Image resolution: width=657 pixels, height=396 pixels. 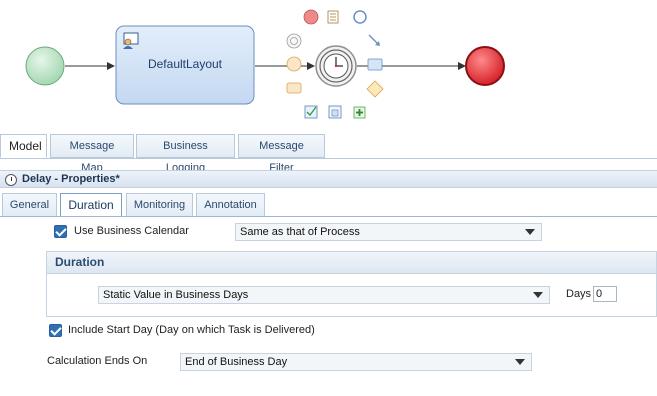 I want to click on checklist-palette-icon, so click(x=311, y=112).